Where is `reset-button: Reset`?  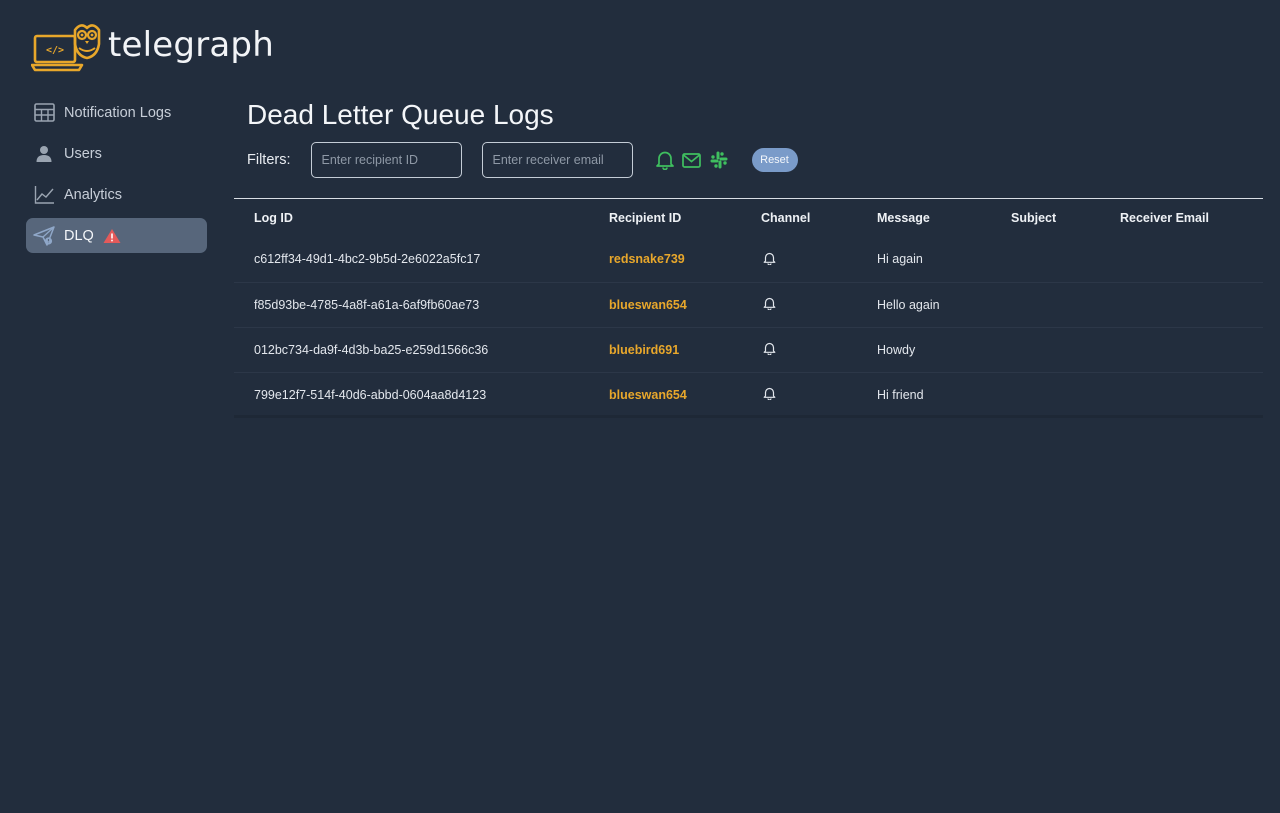 reset-button: Reset is located at coordinates (774, 160).